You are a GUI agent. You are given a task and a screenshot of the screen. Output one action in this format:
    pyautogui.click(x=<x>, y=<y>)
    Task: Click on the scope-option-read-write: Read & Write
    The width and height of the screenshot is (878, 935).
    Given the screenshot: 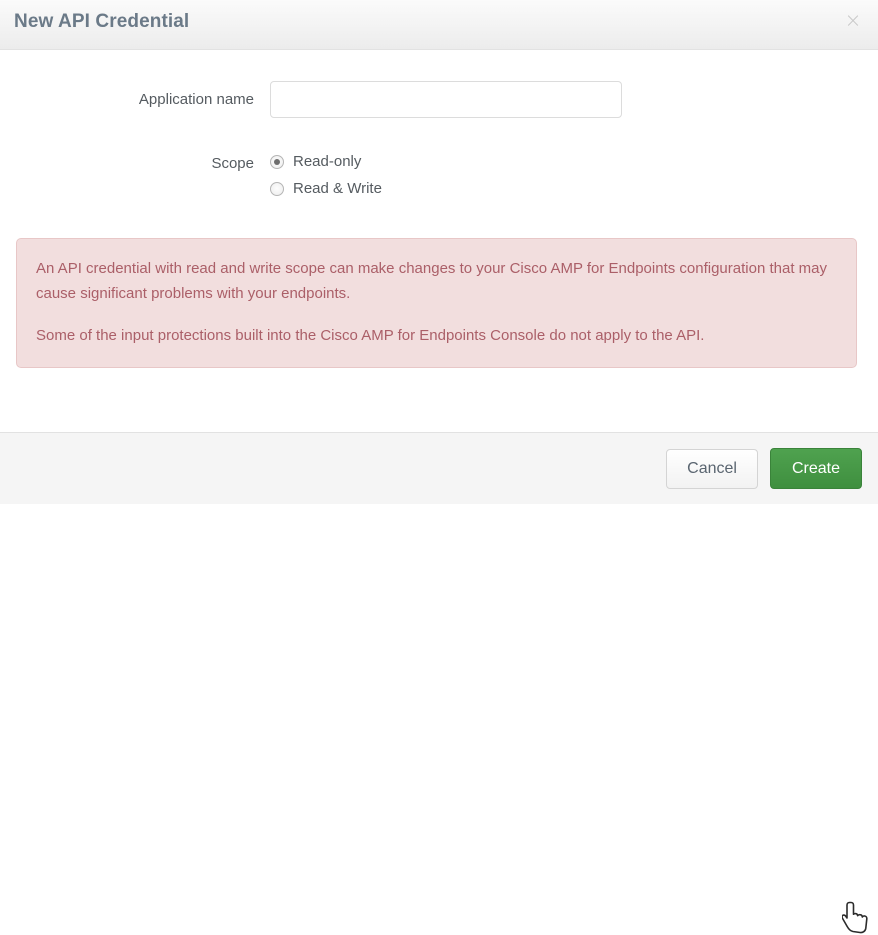 What is the action you would take?
    pyautogui.click(x=326, y=189)
    